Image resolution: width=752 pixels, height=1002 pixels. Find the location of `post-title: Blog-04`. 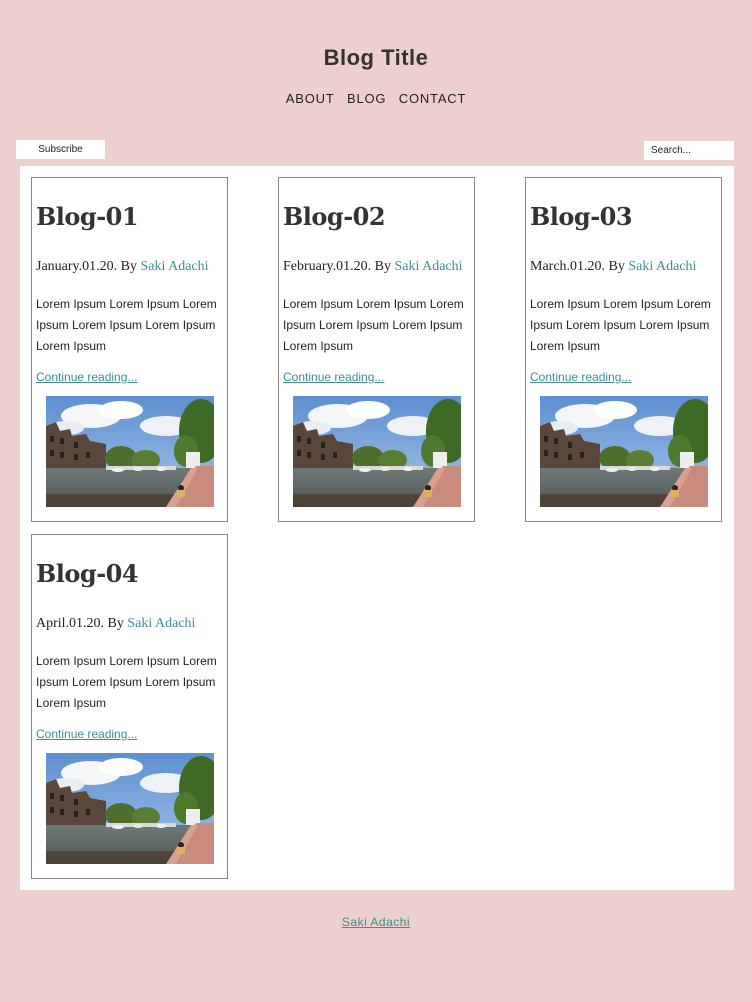

post-title: Blog-04 is located at coordinates (87, 573).